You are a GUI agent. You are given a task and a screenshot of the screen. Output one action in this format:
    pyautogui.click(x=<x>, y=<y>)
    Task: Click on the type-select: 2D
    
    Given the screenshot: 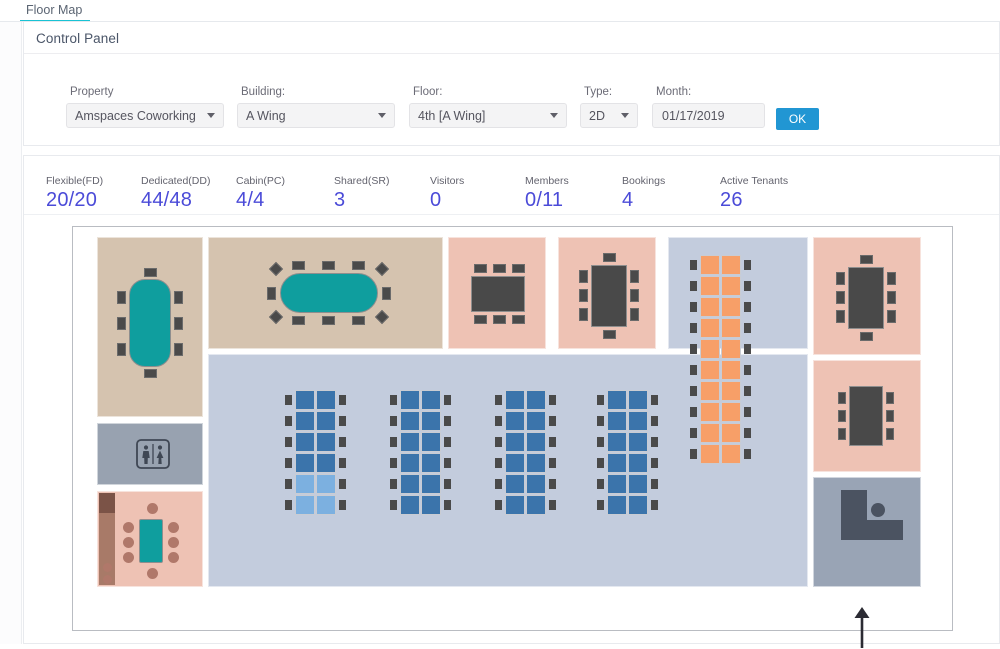 What is the action you would take?
    pyautogui.click(x=609, y=115)
    